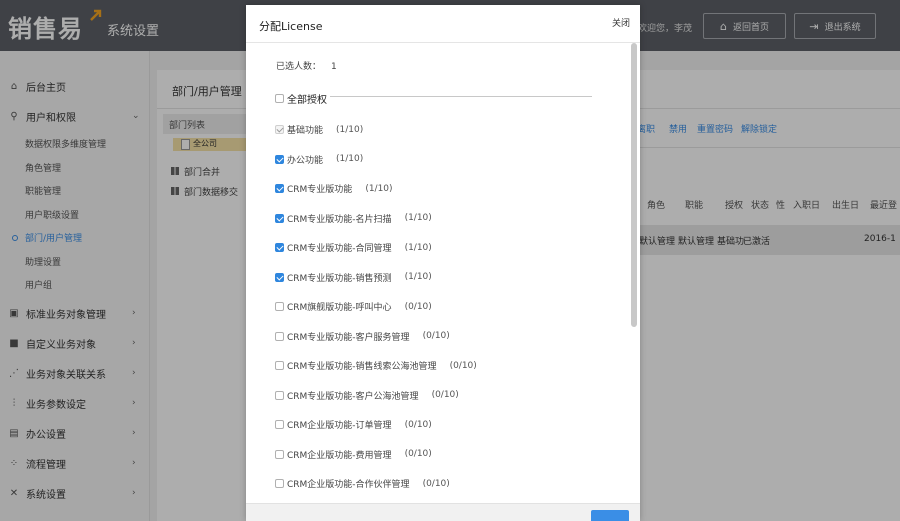  I want to click on selected-count-value: 1, so click(334, 67).